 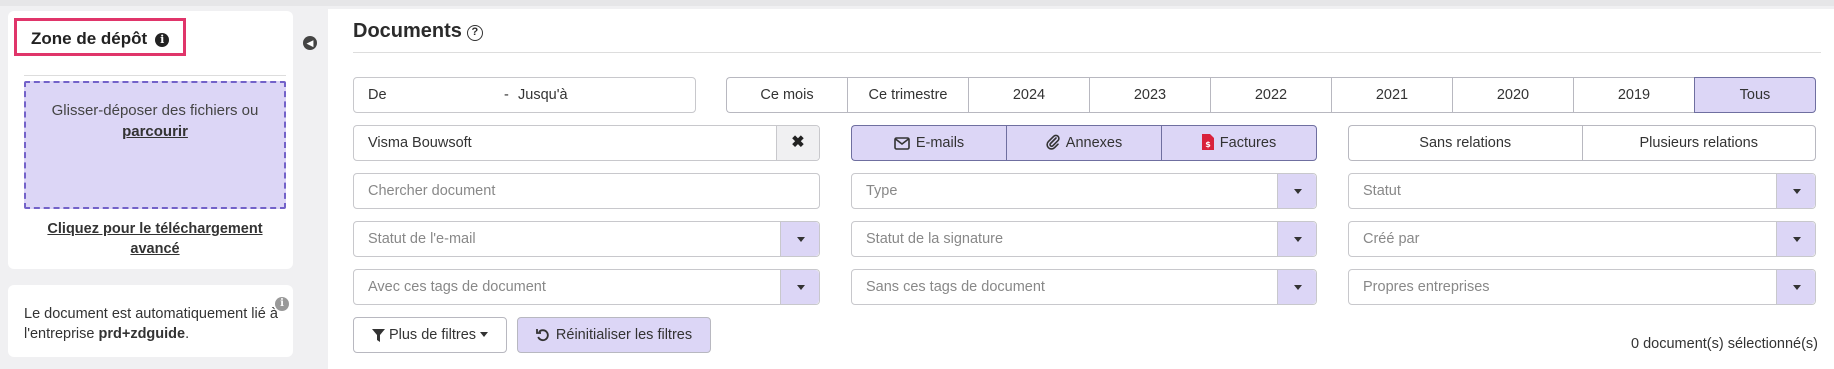 What do you see at coordinates (935, 239) in the screenshot?
I see `signature-status-placeholder: Statut de la signature` at bounding box center [935, 239].